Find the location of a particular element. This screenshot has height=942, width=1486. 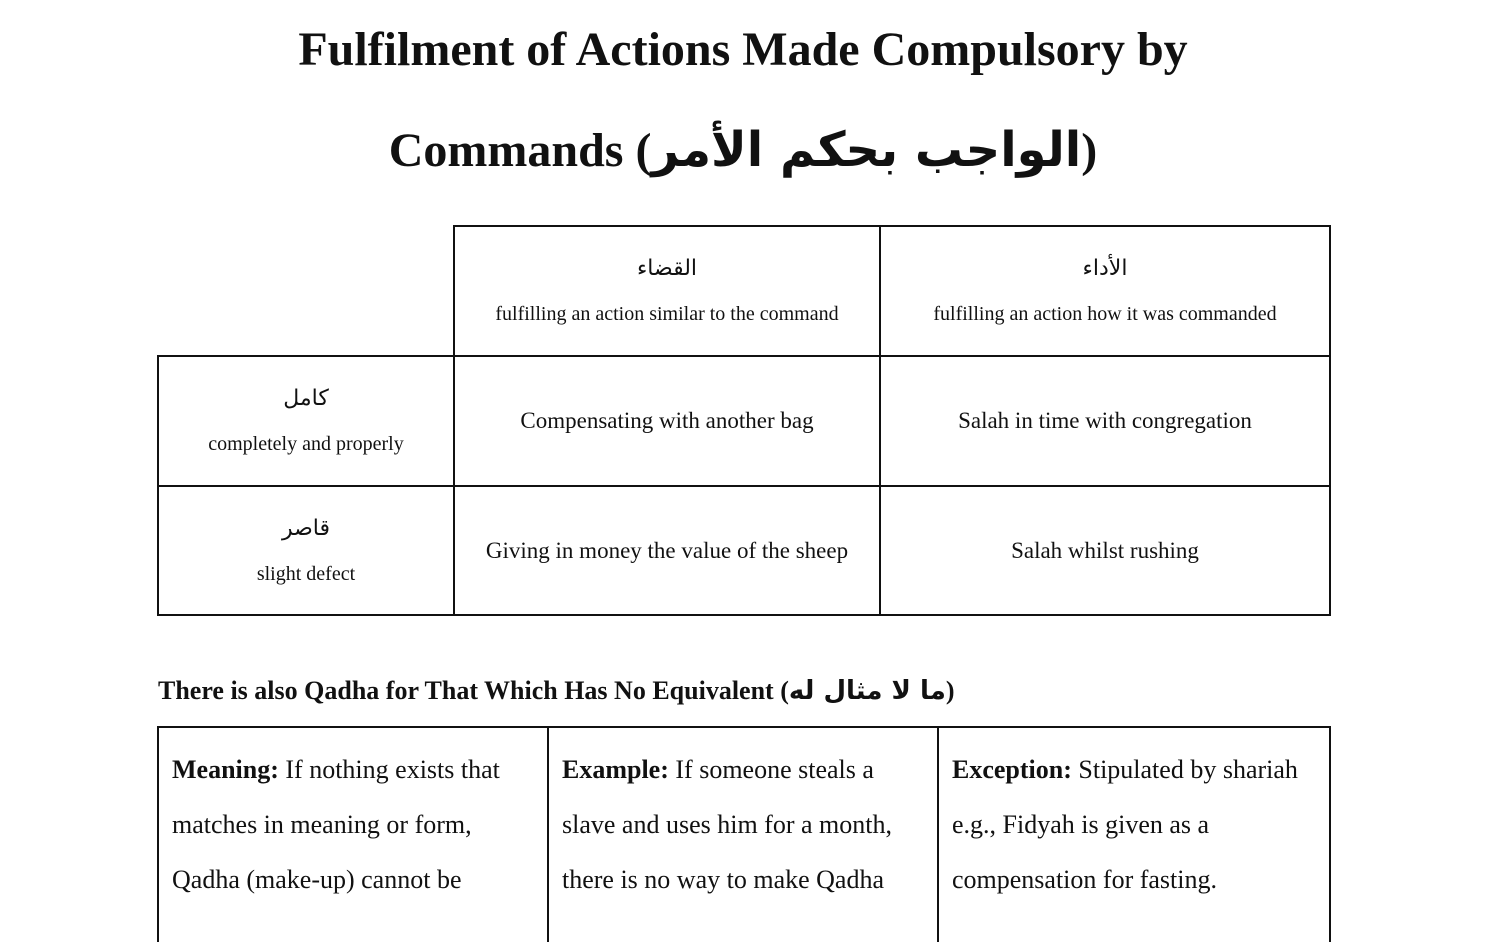

section-heading-arabic: ما لا مثال له is located at coordinates (867, 691).